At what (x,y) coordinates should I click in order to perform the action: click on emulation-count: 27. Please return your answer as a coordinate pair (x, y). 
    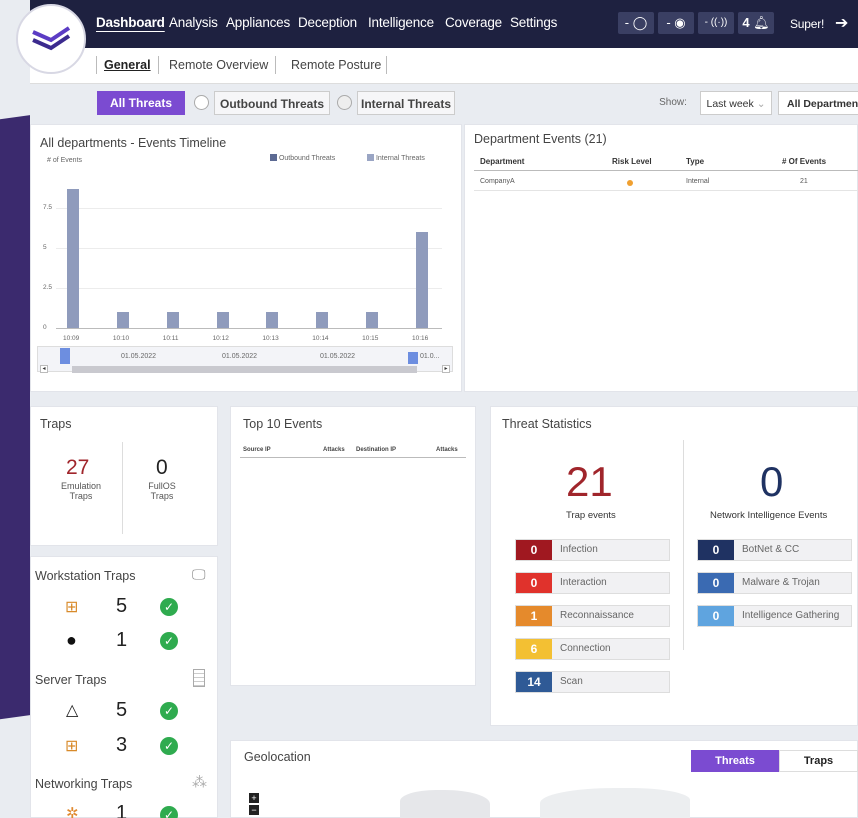
    Looking at the image, I should click on (78, 467).